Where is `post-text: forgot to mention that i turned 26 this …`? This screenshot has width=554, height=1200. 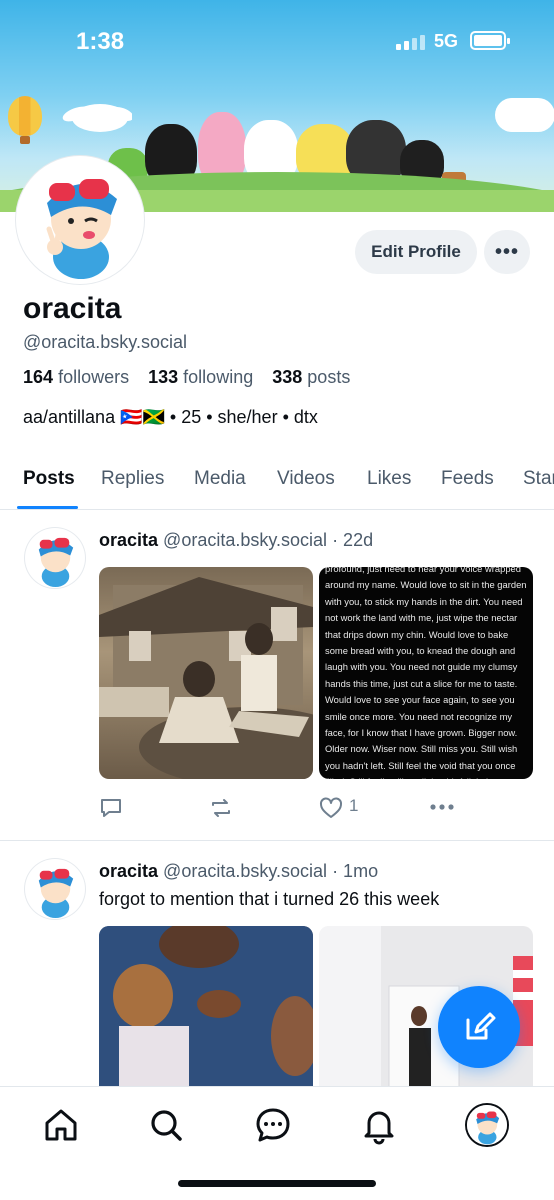 post-text: forgot to mention that i turned 26 this … is located at coordinates (269, 899).